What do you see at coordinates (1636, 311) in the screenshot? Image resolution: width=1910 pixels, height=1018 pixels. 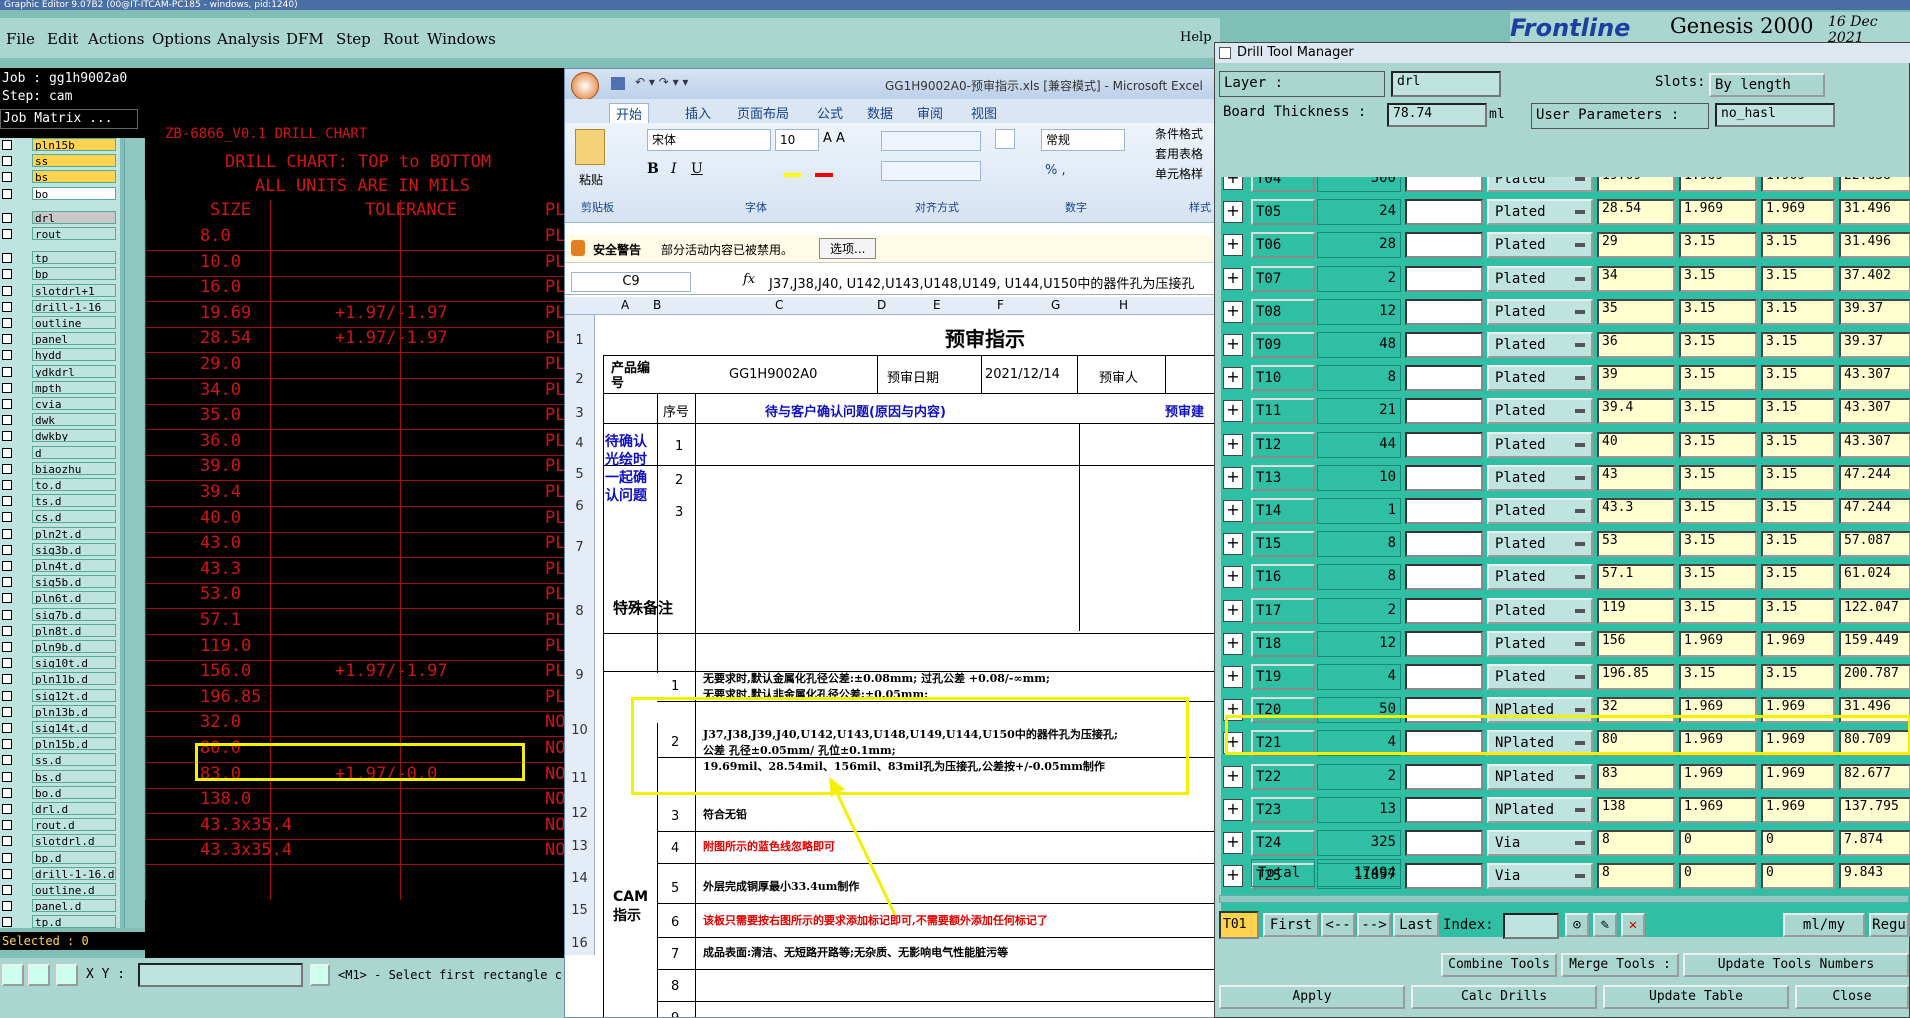 I see `tool-v1-field: 35` at bounding box center [1636, 311].